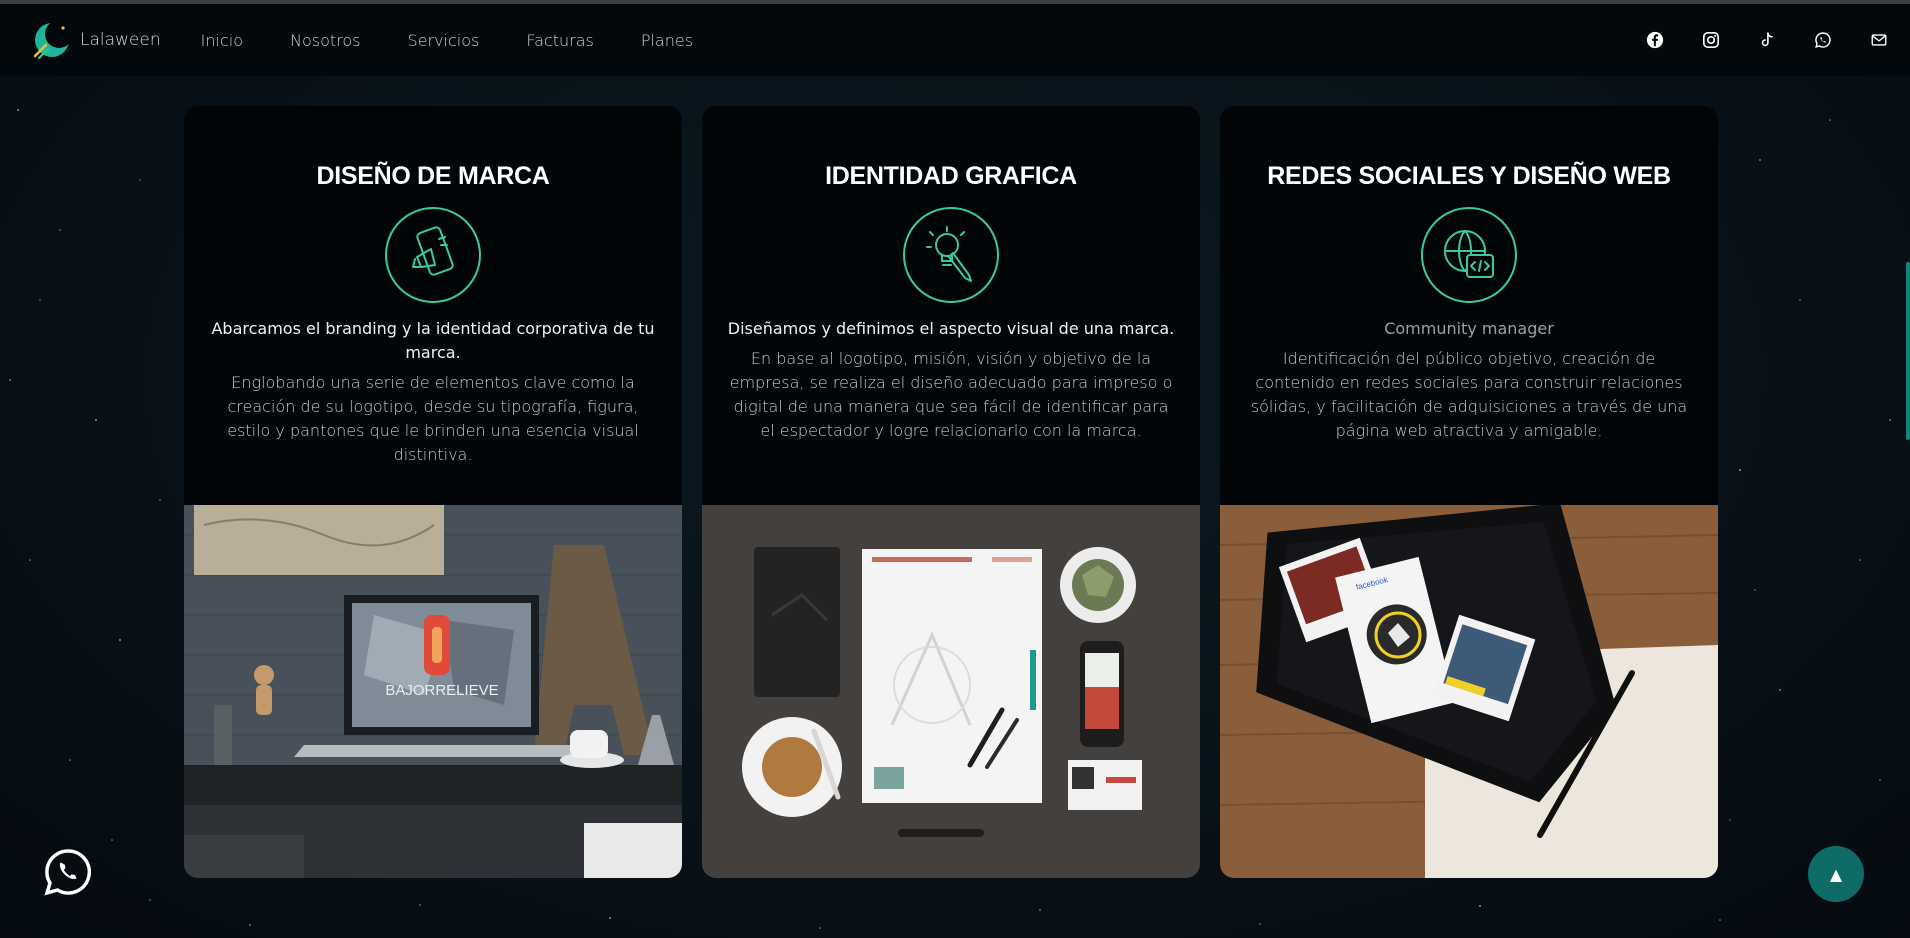  I want to click on tablet-social-media-photo: facebook, so click(1469, 691).